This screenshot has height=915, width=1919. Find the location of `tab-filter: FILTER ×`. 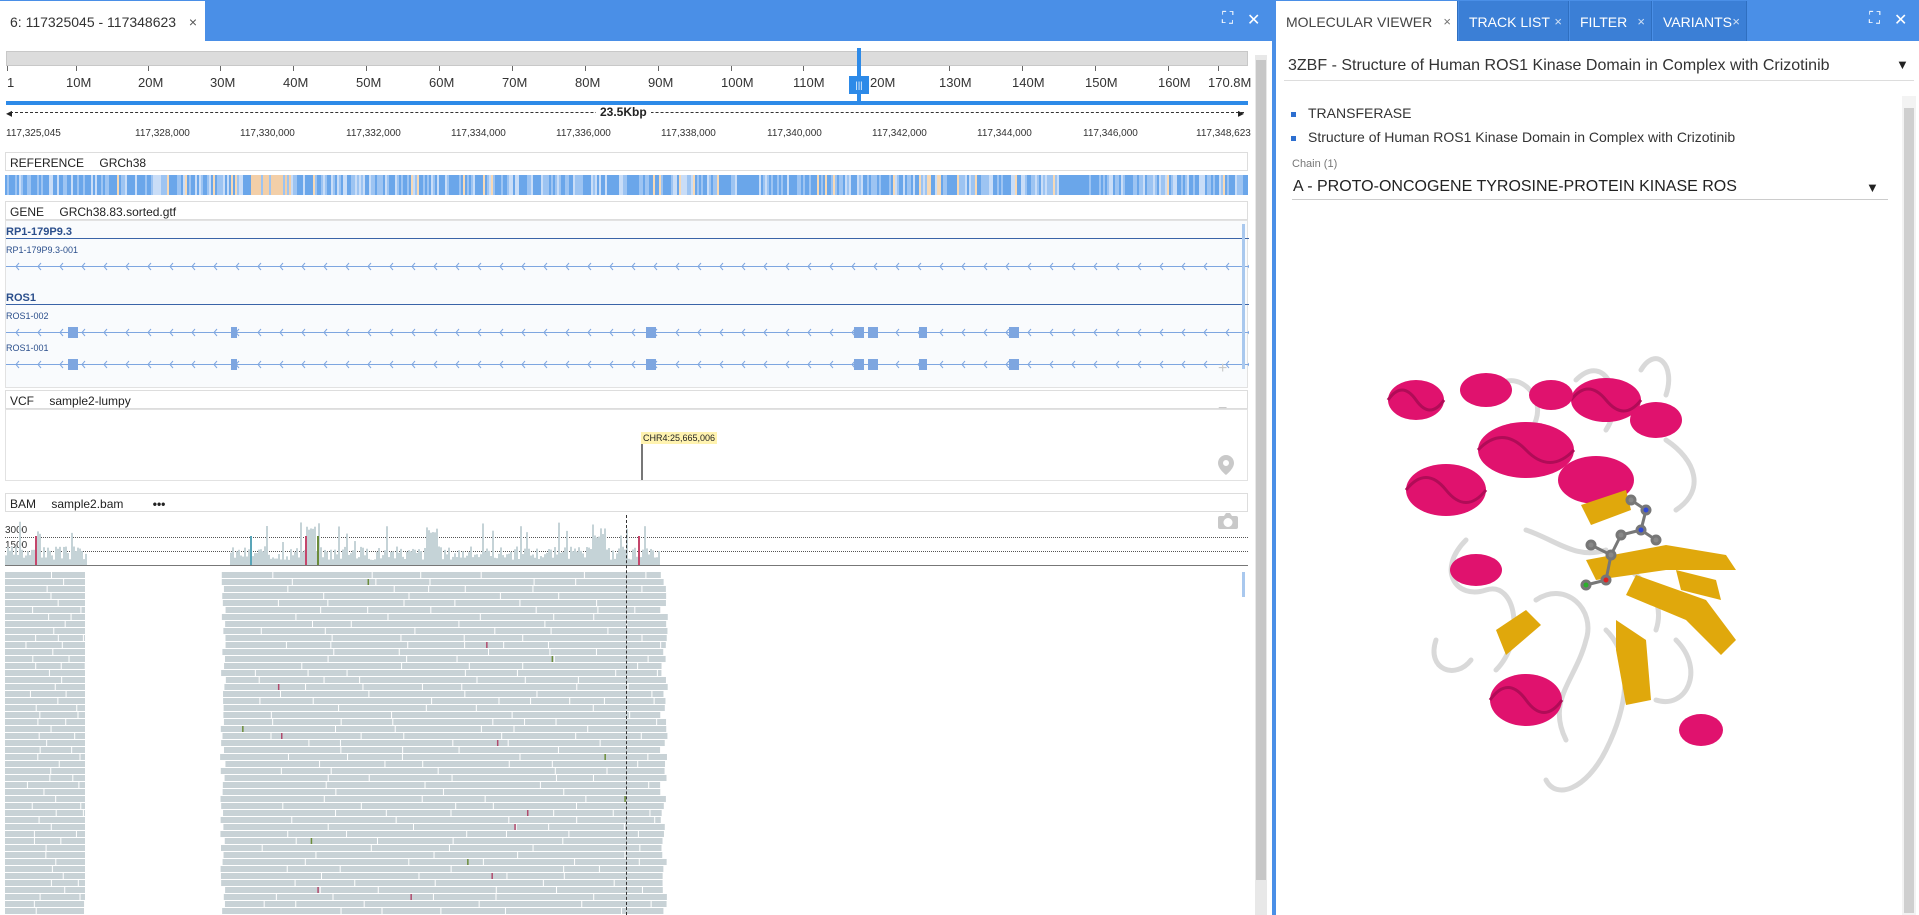

tab-filter: FILTER × is located at coordinates (1611, 21).